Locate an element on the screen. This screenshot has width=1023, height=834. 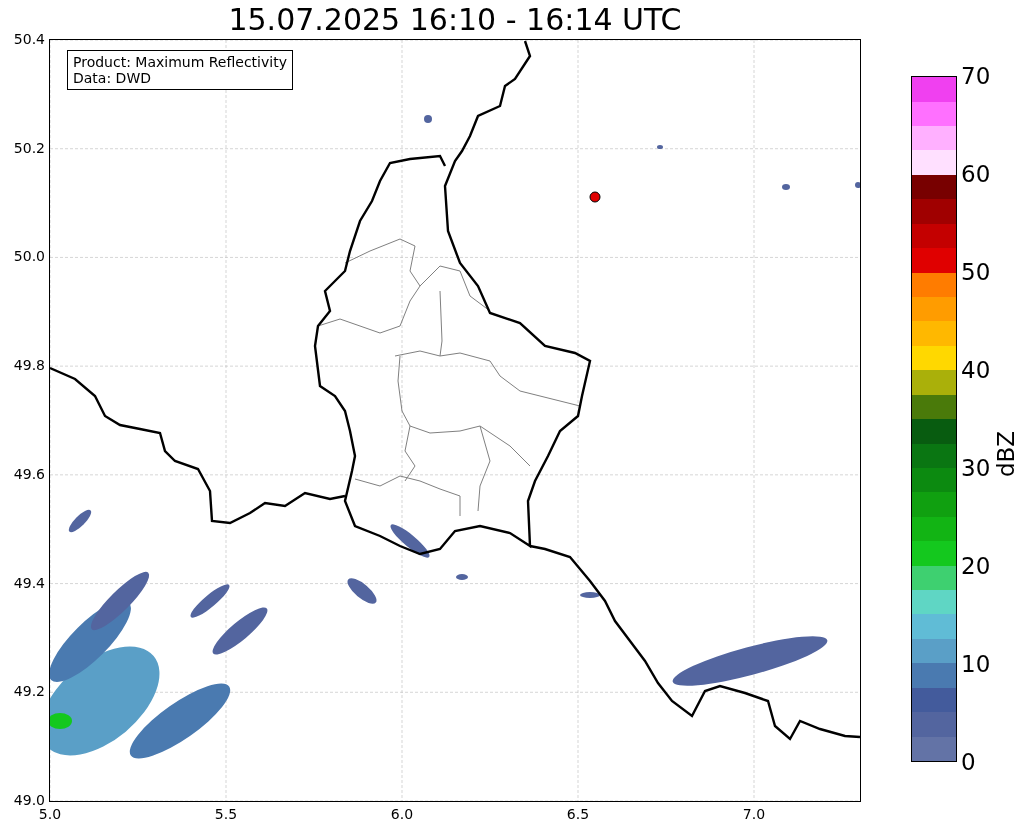
y-tick-label: 50.4 is located at coordinates (29, 39).